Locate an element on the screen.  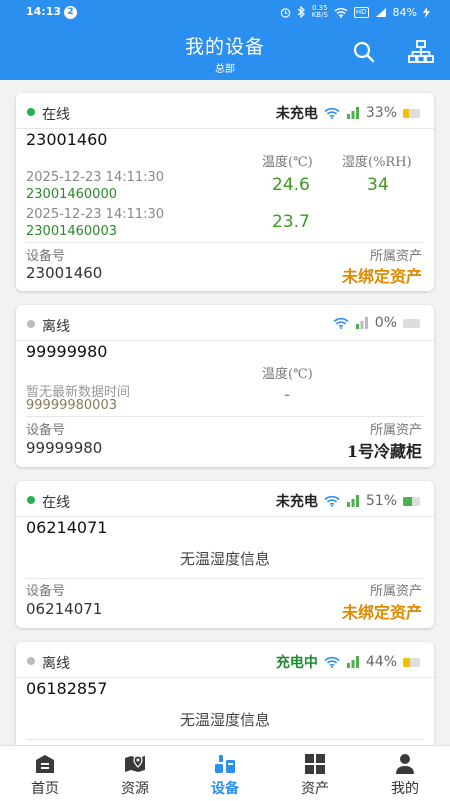
card-header: 在线 未充电 51% is located at coordinates (225, 499).